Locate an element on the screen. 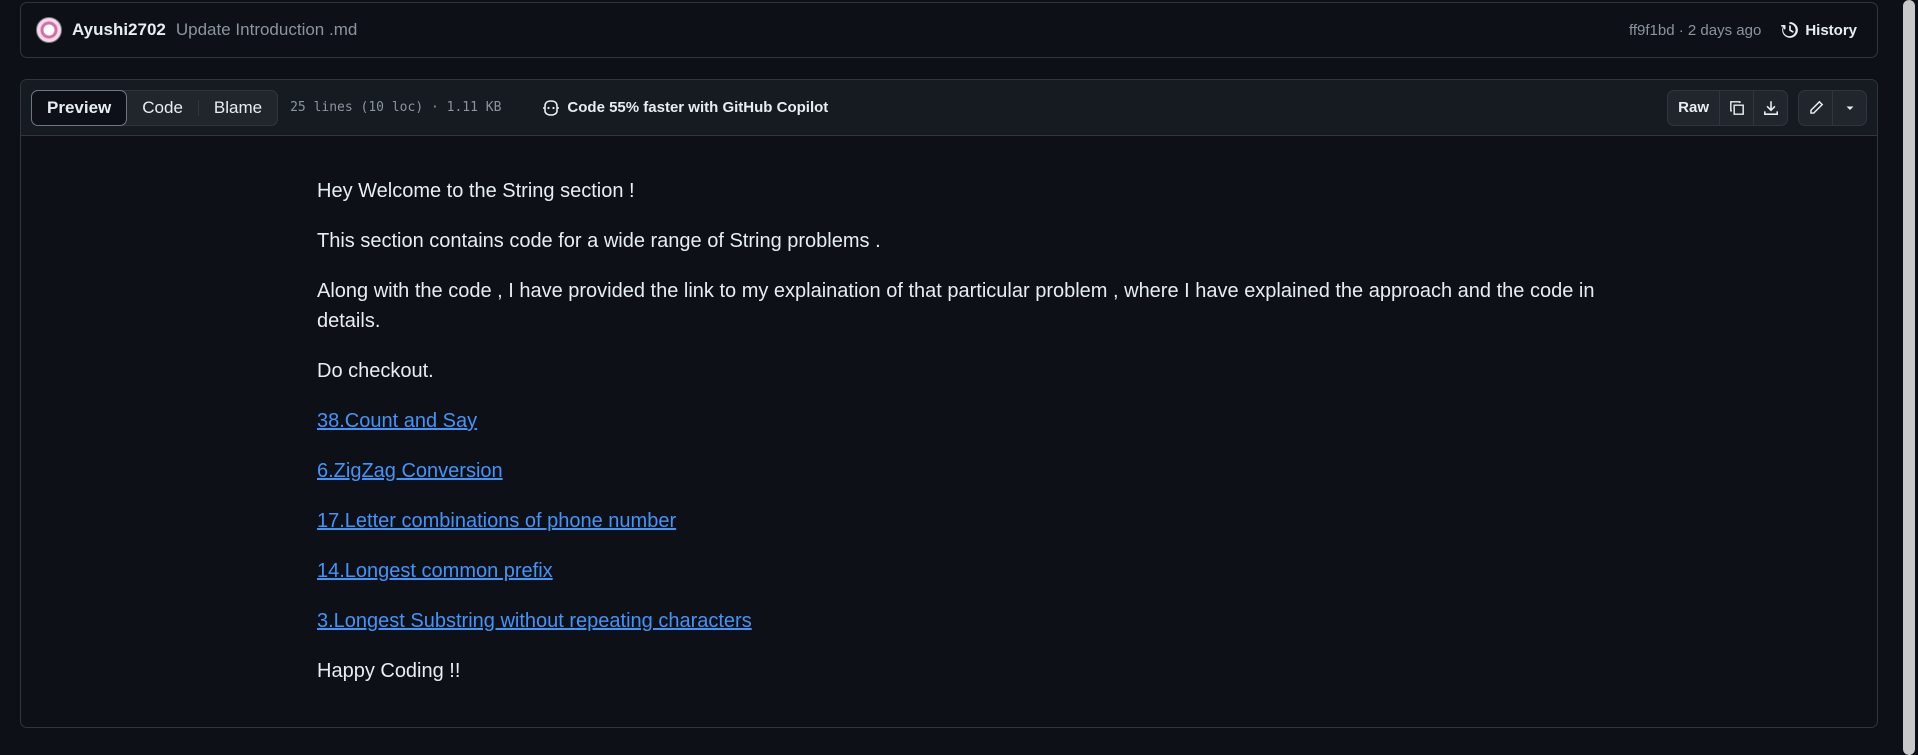 This screenshot has height=755, width=1918. commit-sha-and-date: ff9f1bd · 2 days ago is located at coordinates (1695, 30).